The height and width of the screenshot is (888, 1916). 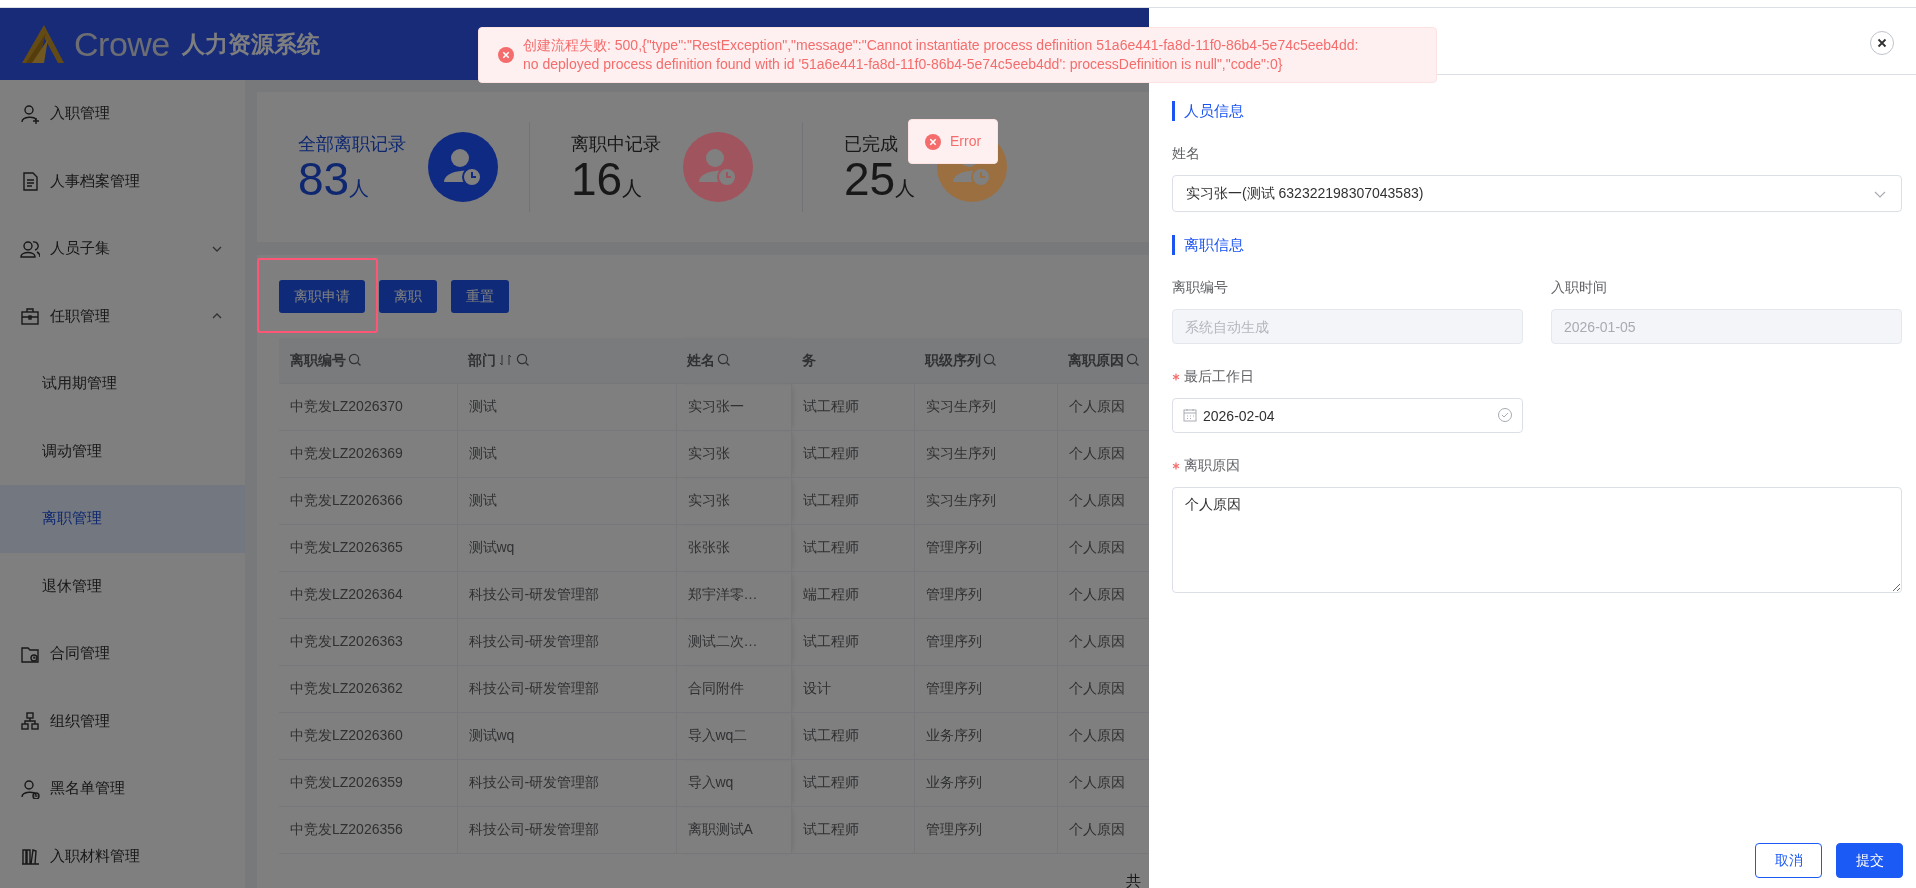 I want to click on sidebar-item: 入职材料管理, so click(x=122, y=855).